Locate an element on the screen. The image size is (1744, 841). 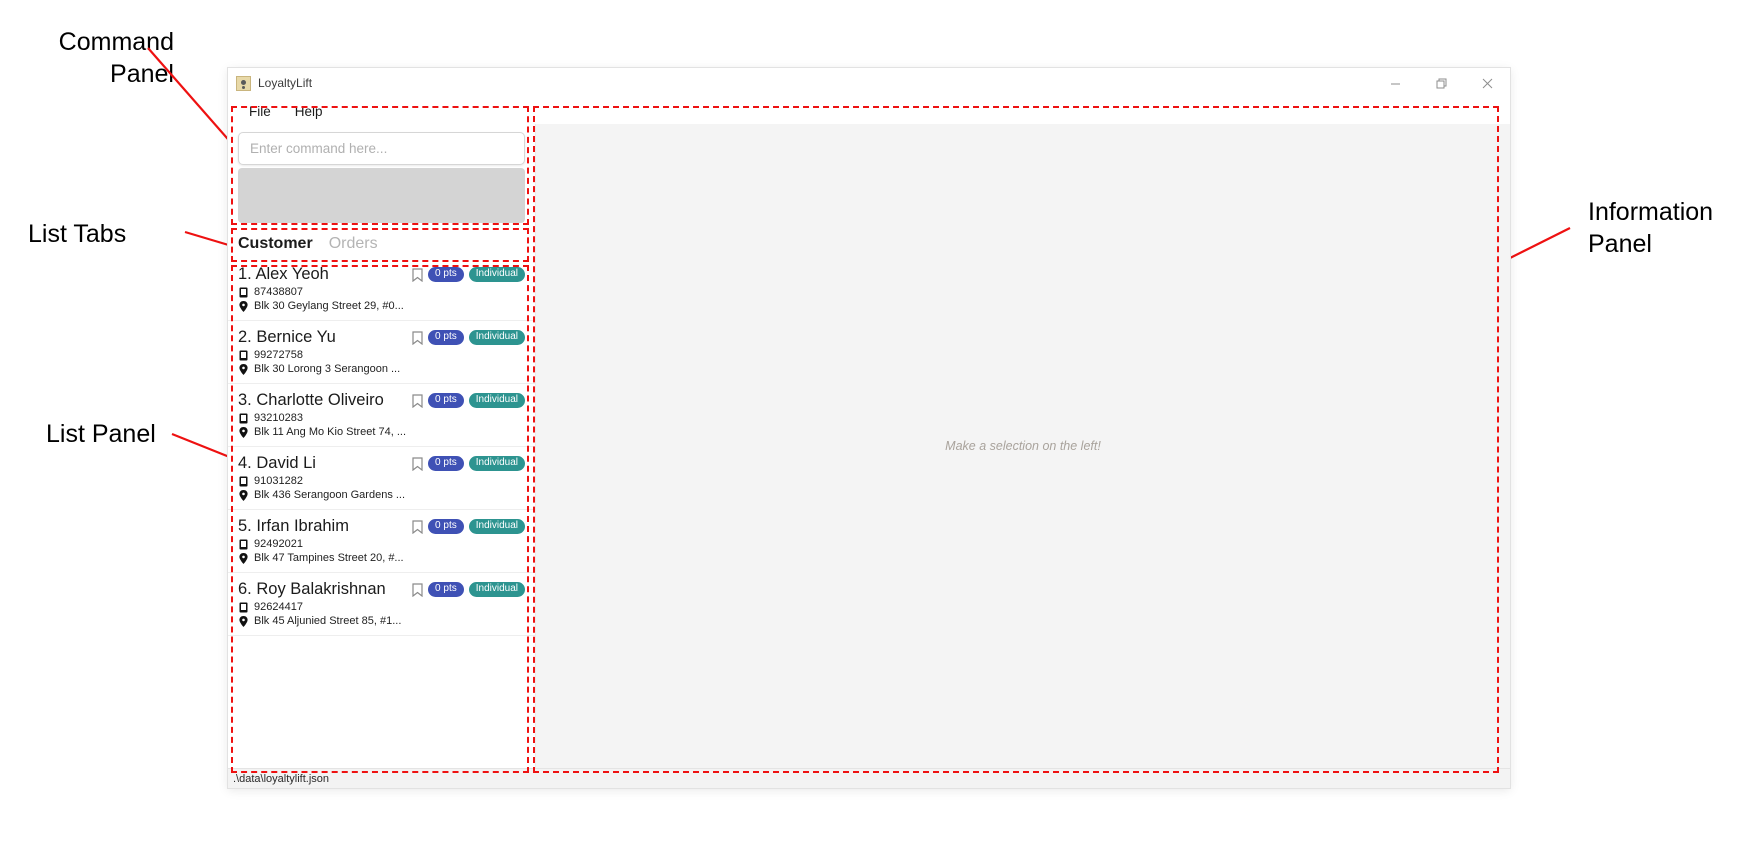
result-display is located at coordinates (381, 195).